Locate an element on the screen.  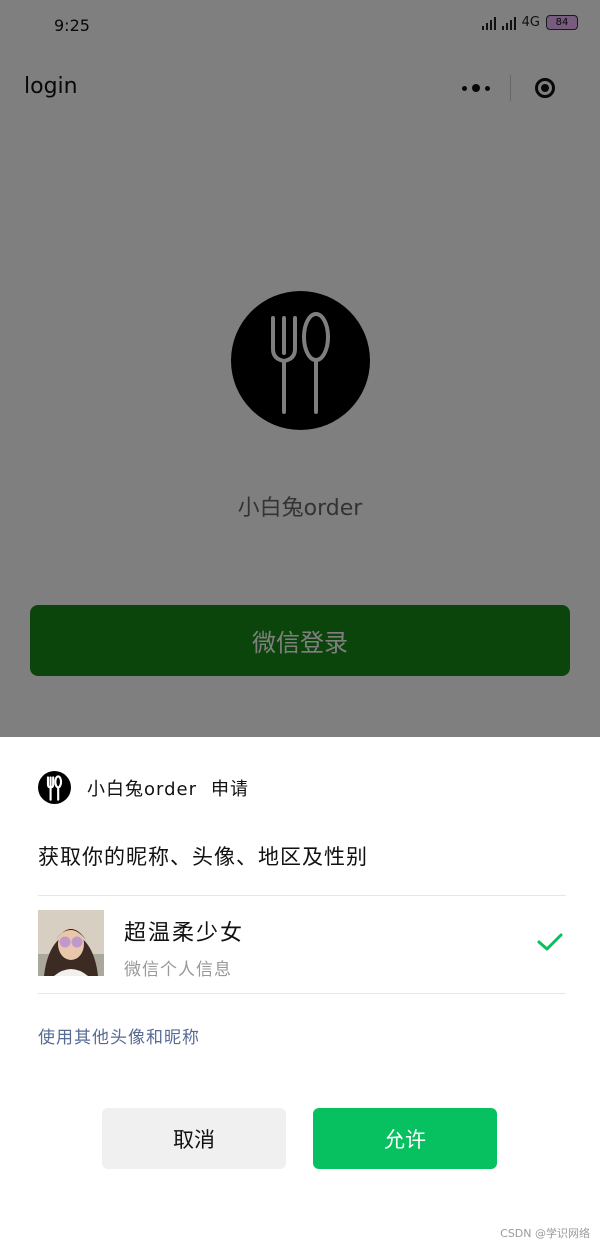
user-nickname: 超温柔少女 is located at coordinates (184, 933).